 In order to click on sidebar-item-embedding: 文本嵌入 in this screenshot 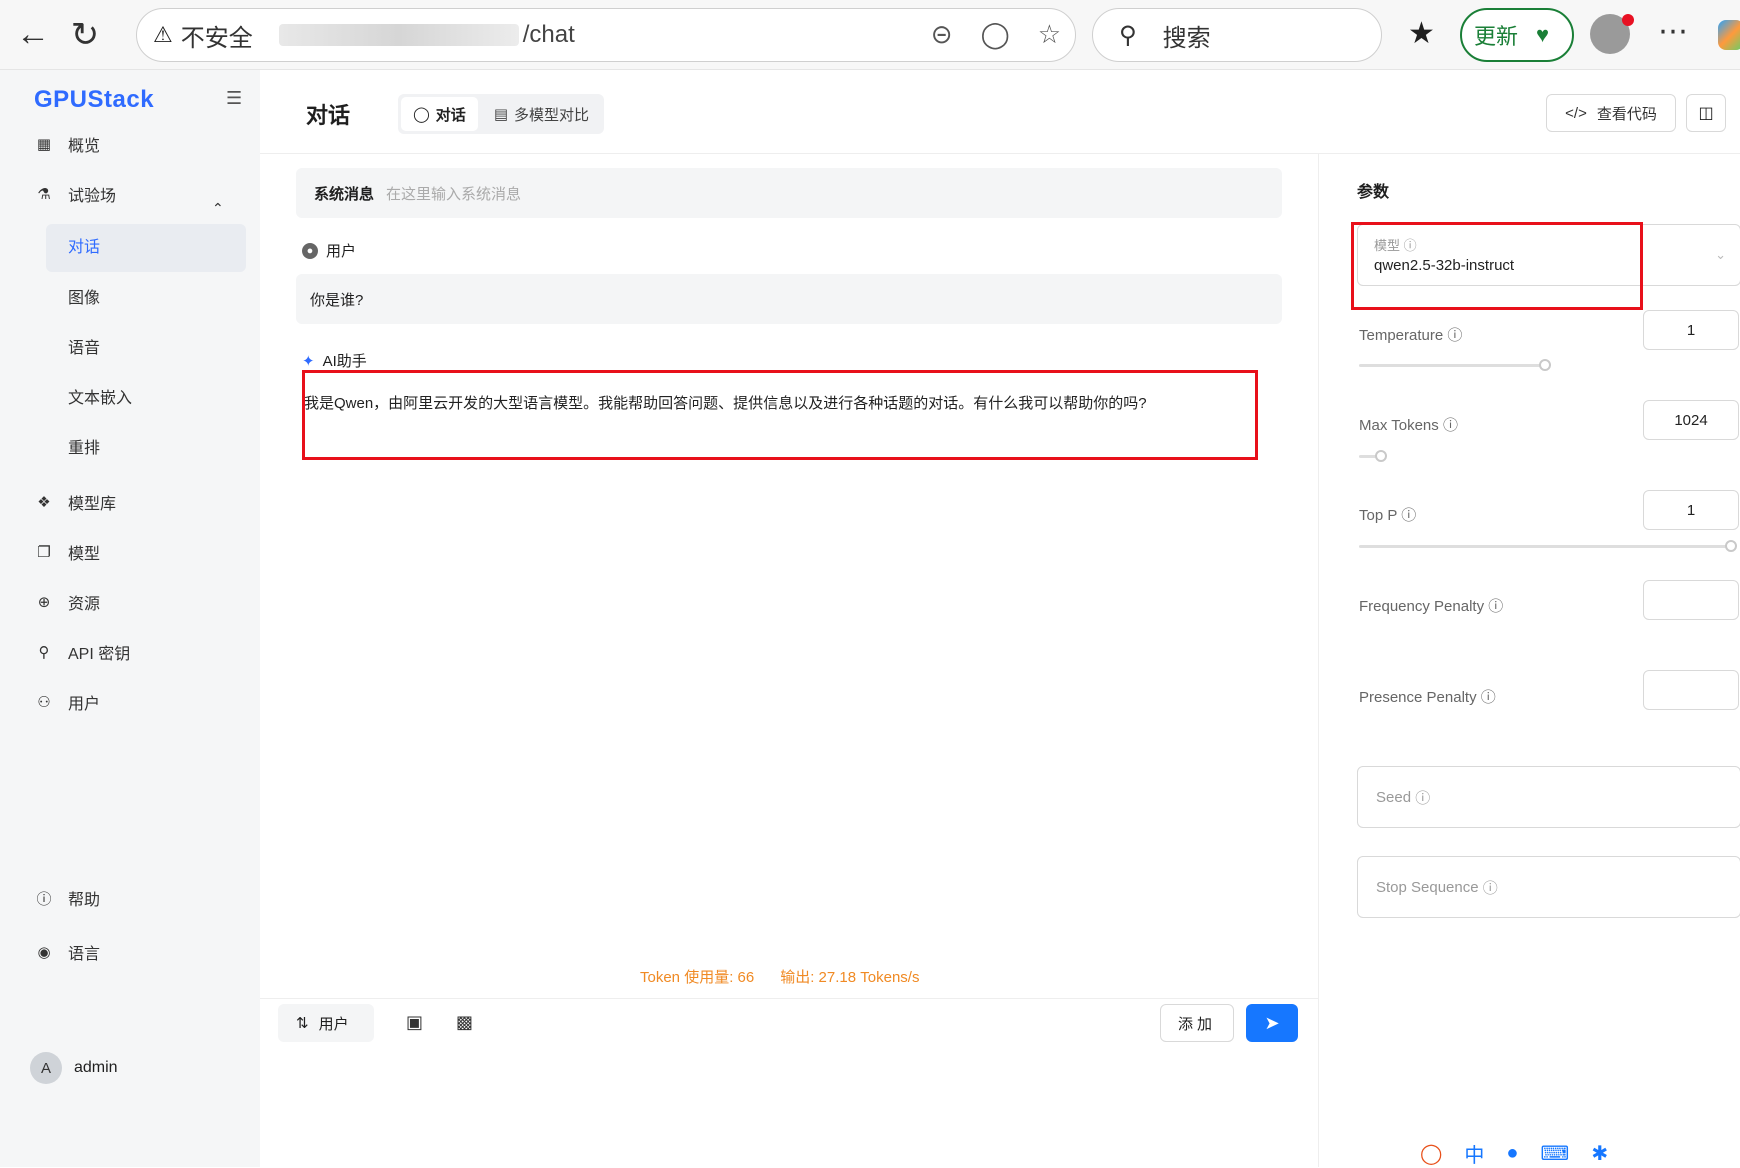, I will do `click(100, 396)`.